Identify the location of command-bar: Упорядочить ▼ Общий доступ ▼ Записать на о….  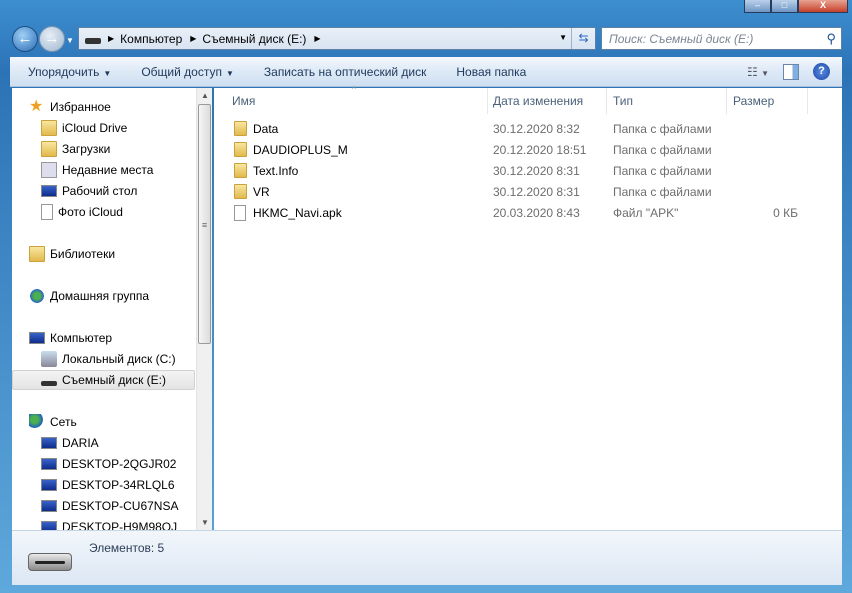
(426, 72).